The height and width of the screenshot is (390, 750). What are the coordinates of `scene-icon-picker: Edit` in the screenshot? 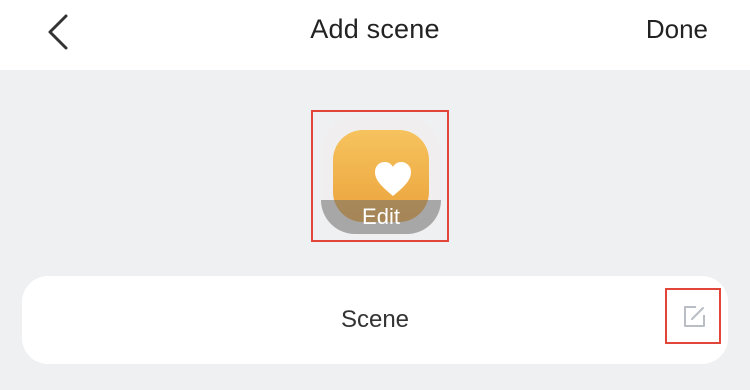 It's located at (380, 176).